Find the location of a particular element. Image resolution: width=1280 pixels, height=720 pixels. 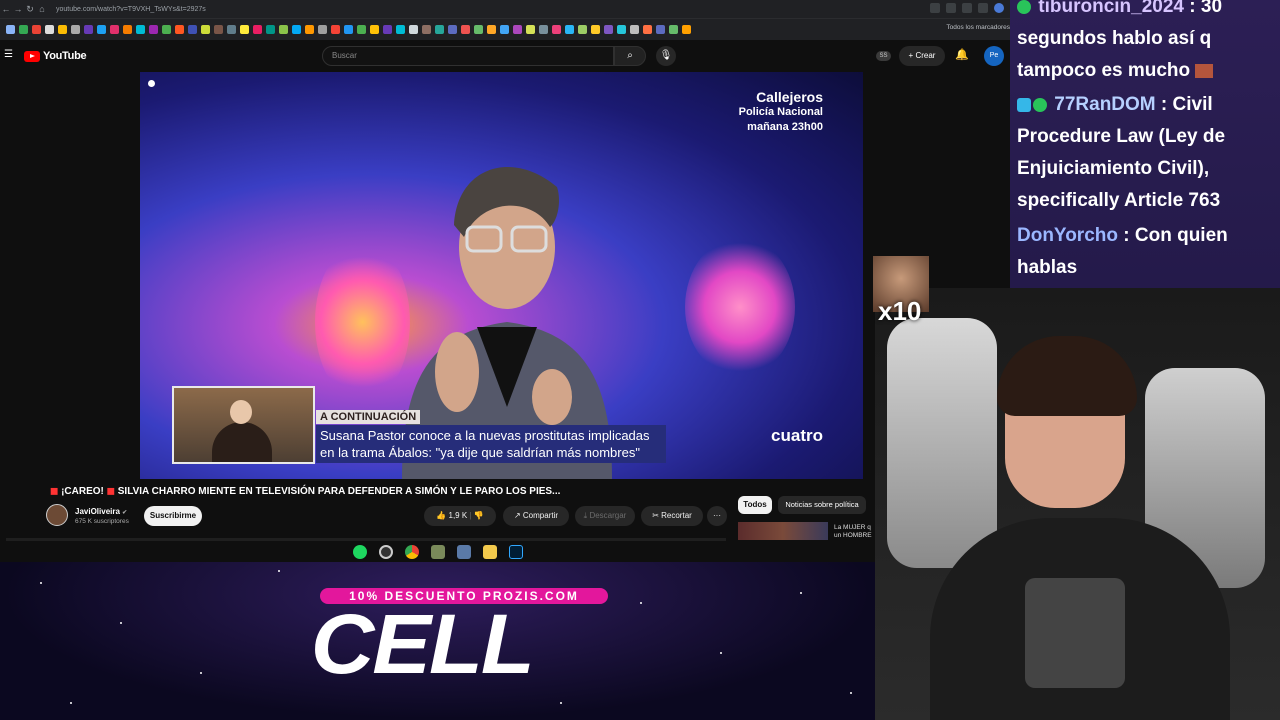

clip-button: ✂ Recortar is located at coordinates (672, 516).